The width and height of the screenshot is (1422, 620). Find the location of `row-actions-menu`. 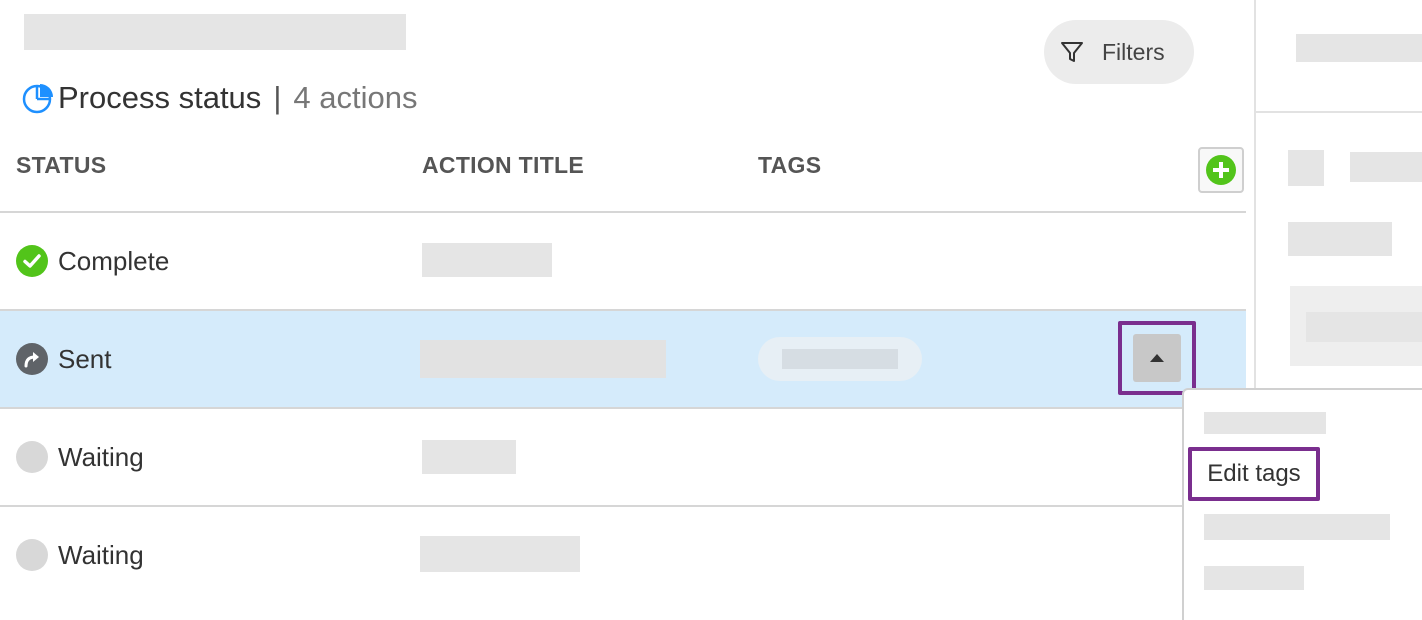

row-actions-menu is located at coordinates (1302, 504).